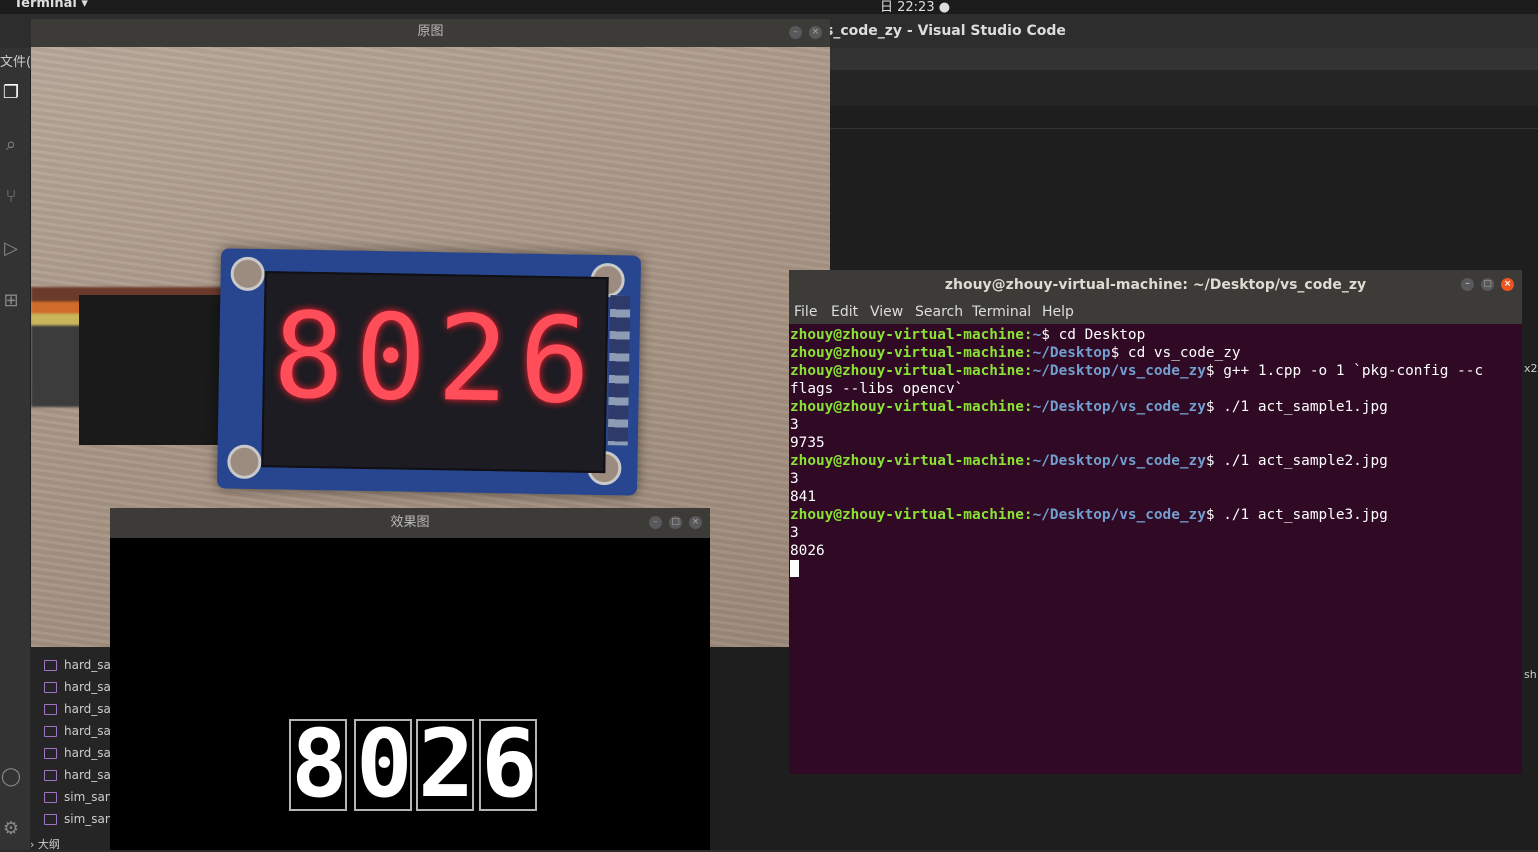  I want to click on digit-text: 6, so click(509, 764).